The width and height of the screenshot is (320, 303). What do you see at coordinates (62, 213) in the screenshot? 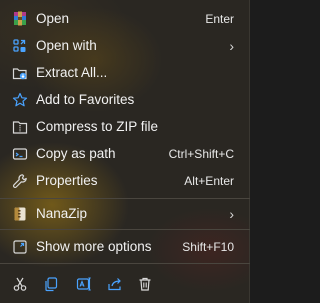
I see `menu-item-label: NanaZip` at bounding box center [62, 213].